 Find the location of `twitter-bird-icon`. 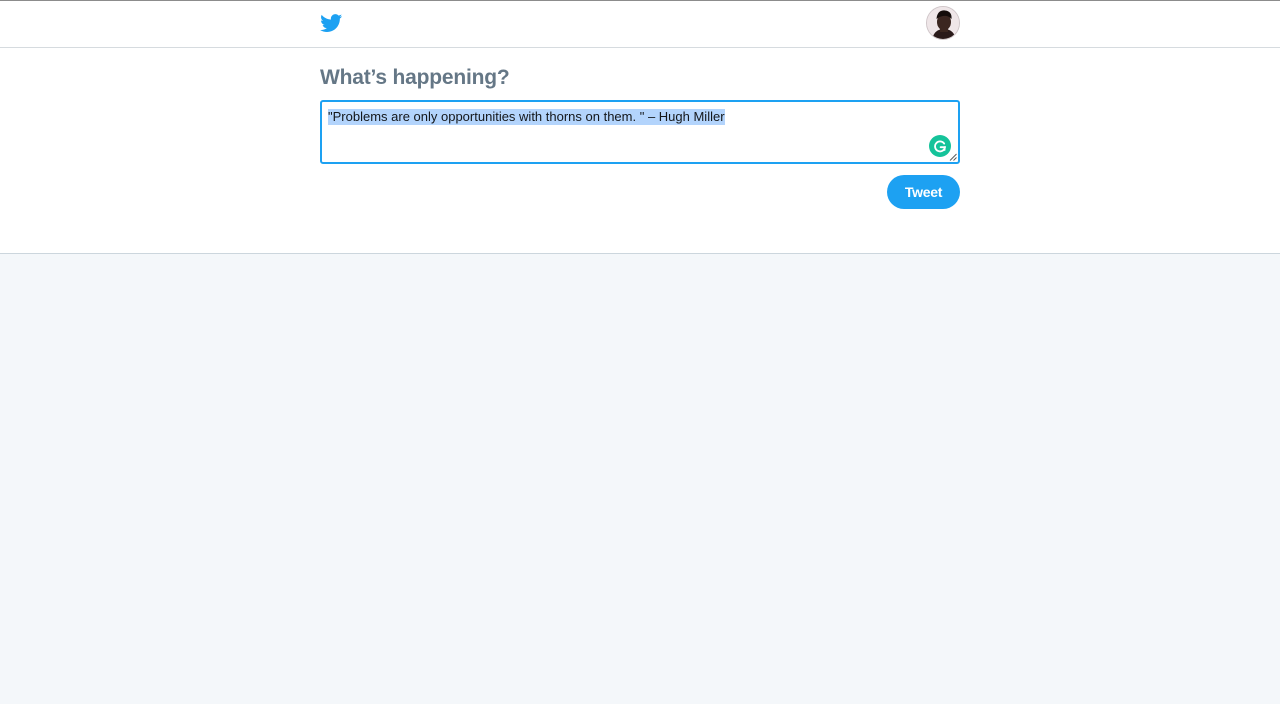

twitter-bird-icon is located at coordinates (331, 23).